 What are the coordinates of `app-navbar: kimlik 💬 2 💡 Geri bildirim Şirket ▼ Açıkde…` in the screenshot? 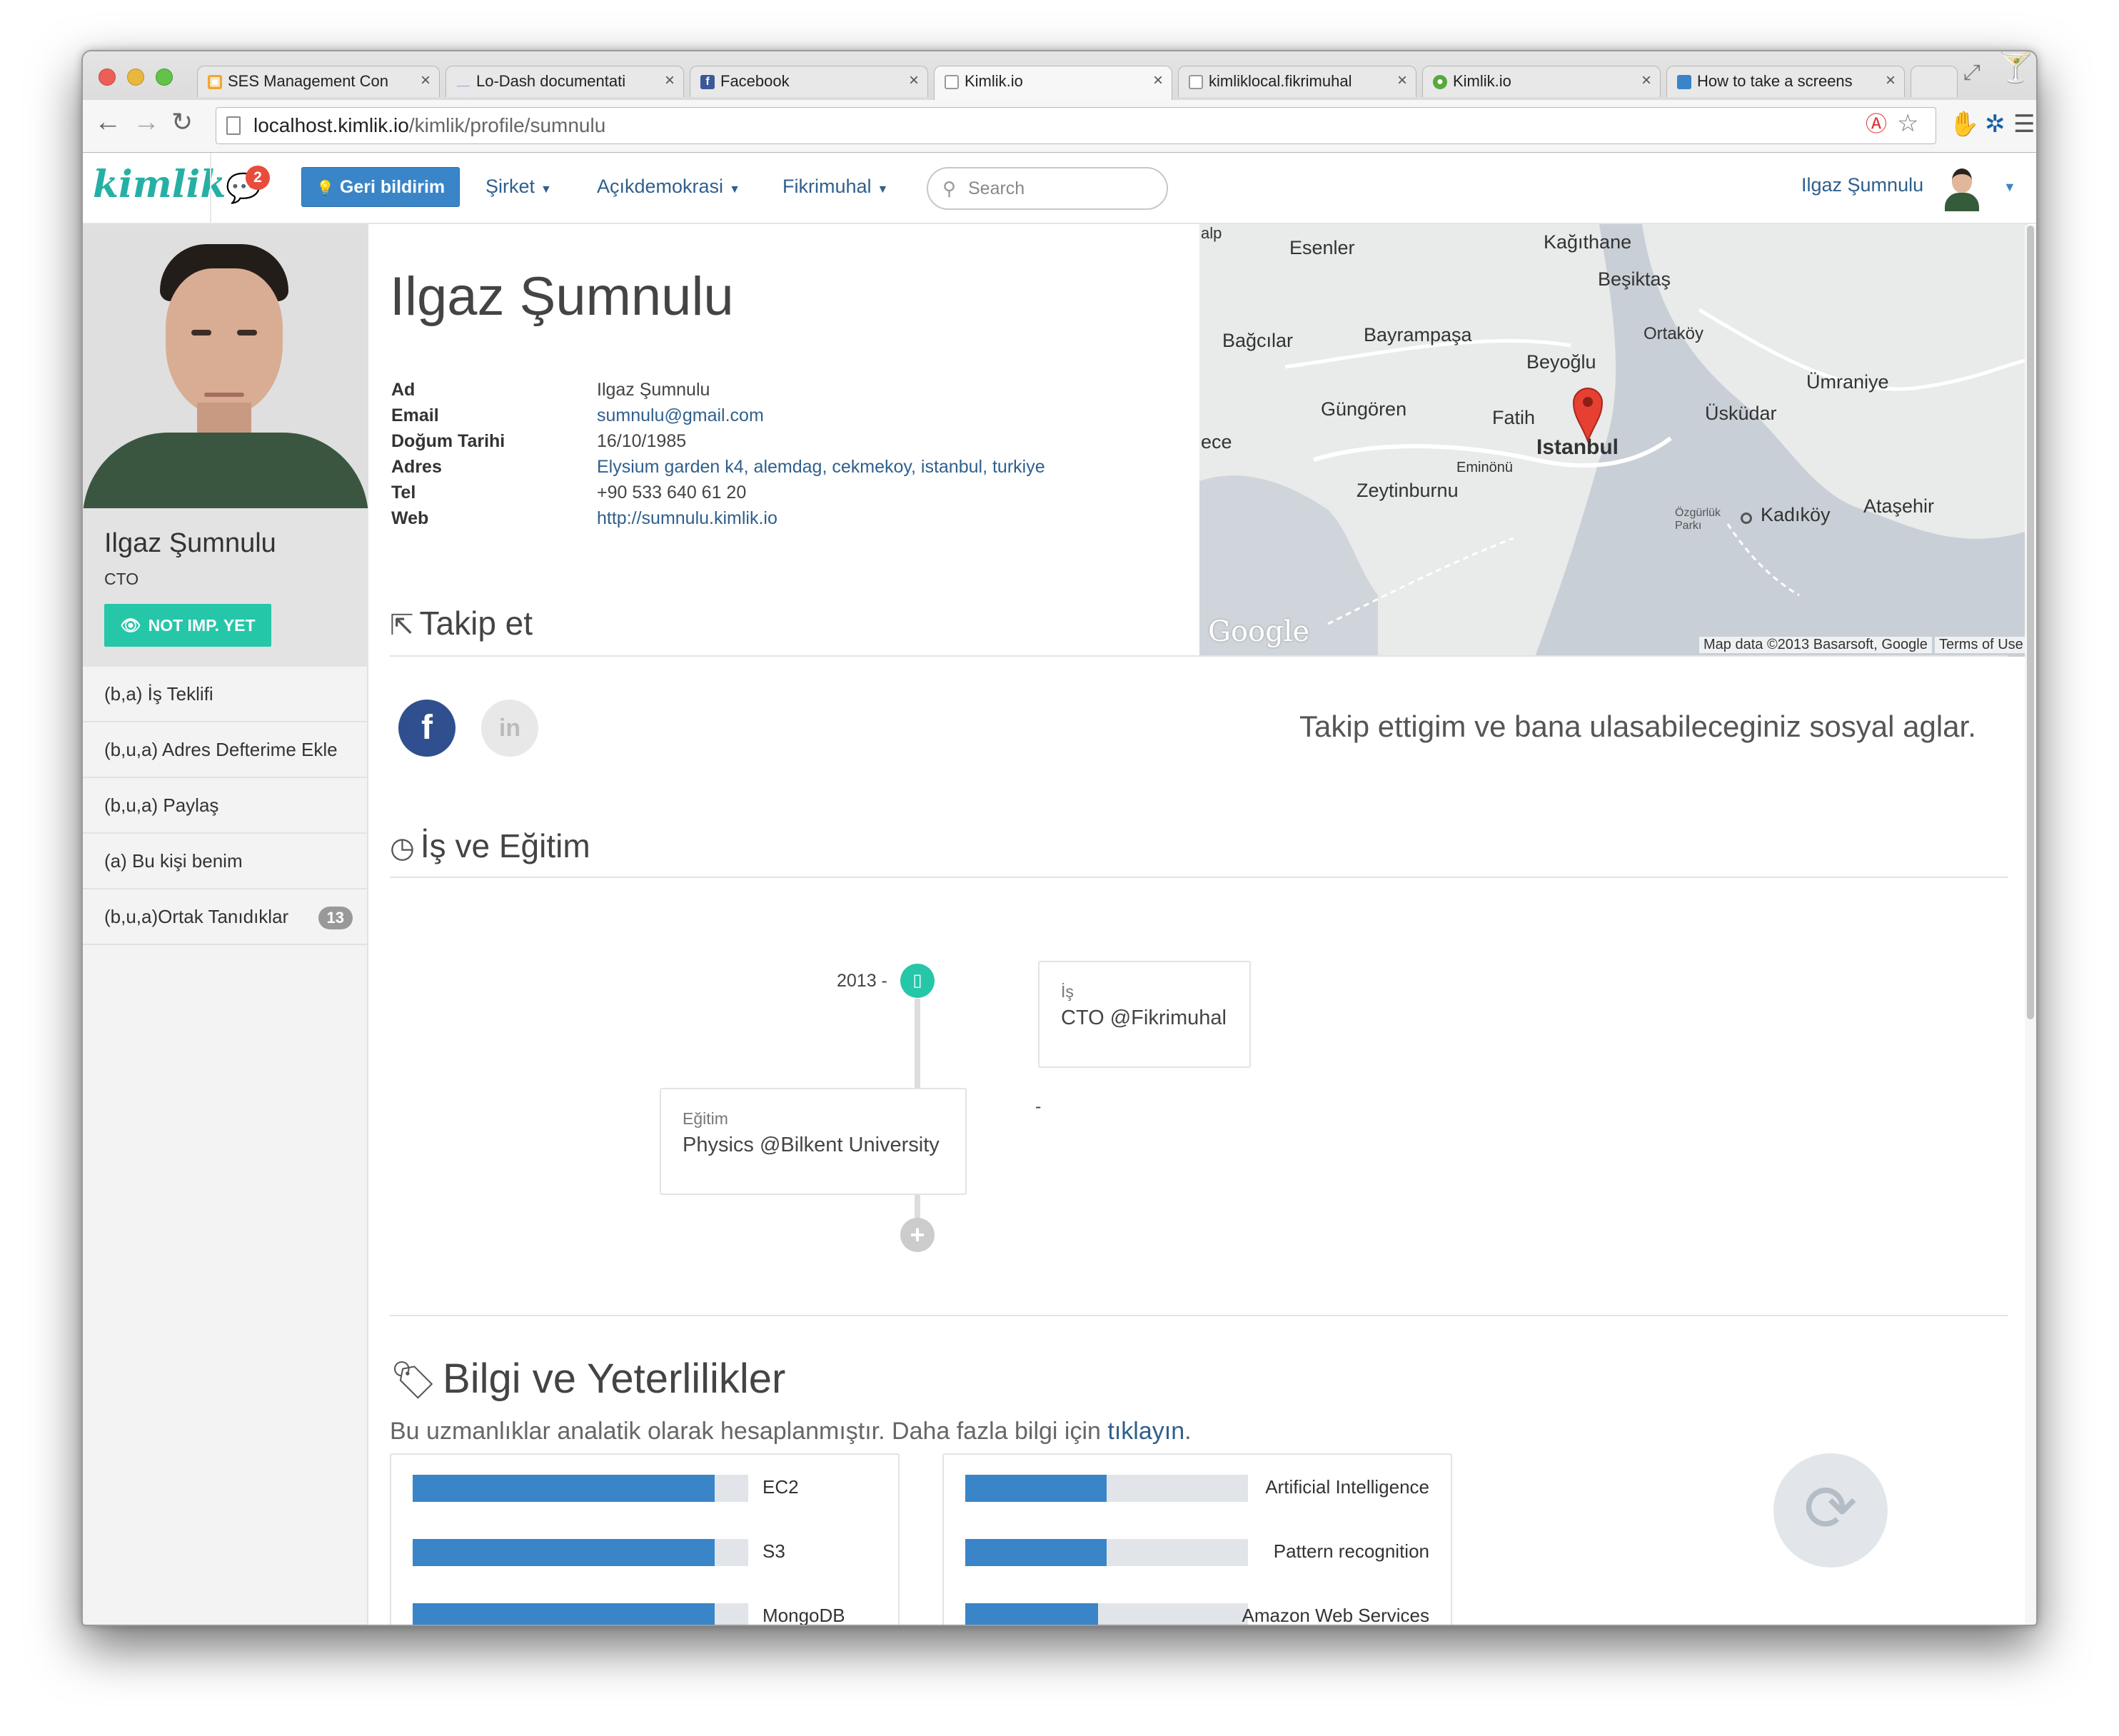 It's located at (1059, 188).